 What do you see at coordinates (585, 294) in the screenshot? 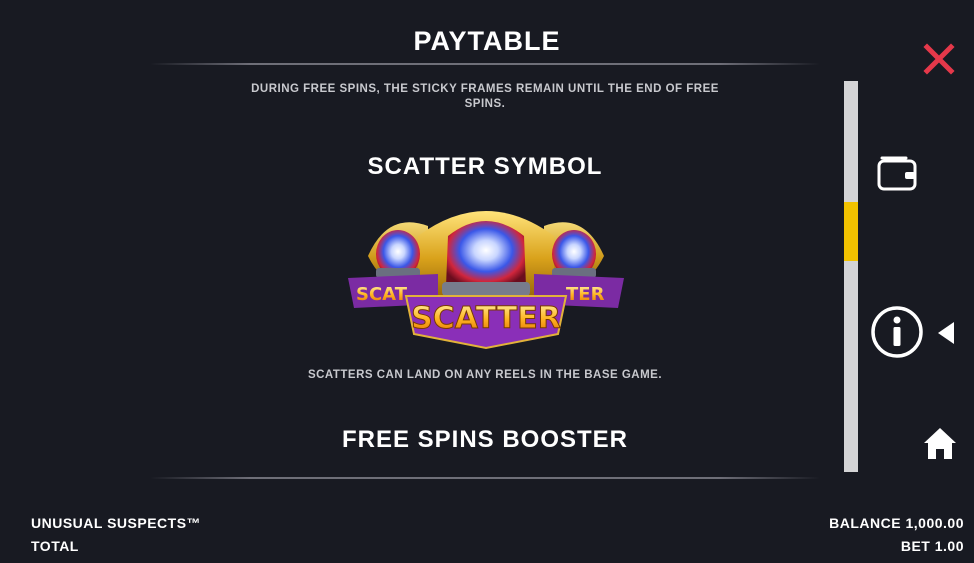
I see `svg-text: TER` at bounding box center [585, 294].